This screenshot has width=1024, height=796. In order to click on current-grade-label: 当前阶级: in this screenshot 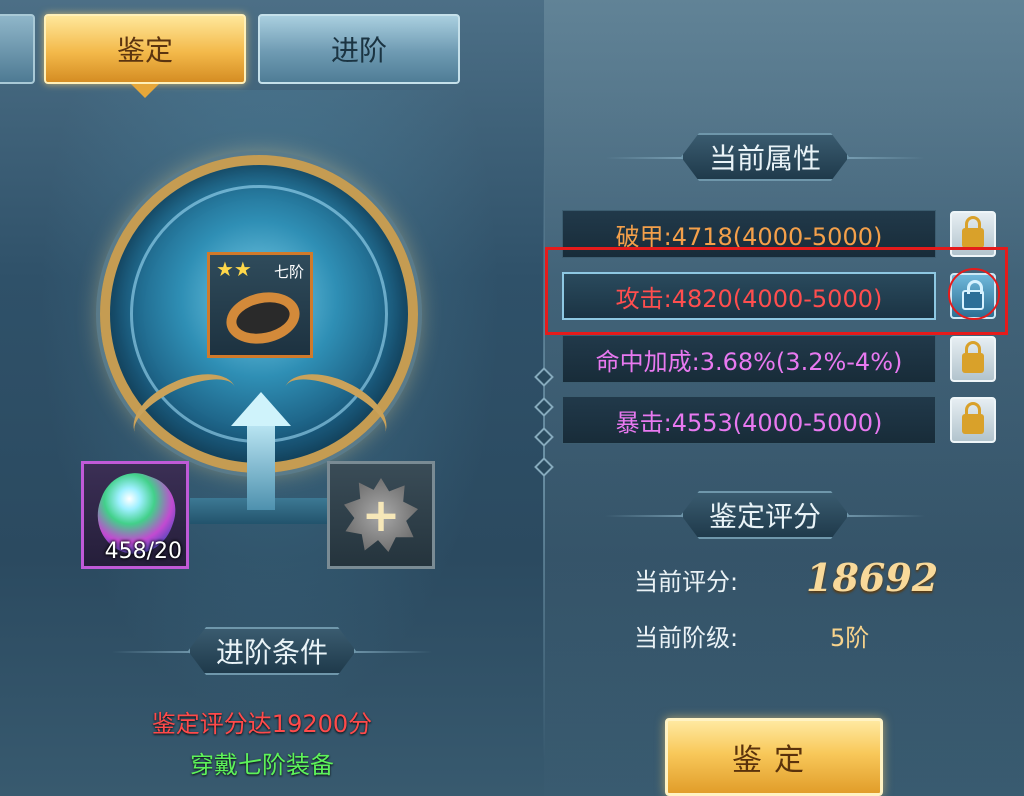, I will do `click(686, 638)`.